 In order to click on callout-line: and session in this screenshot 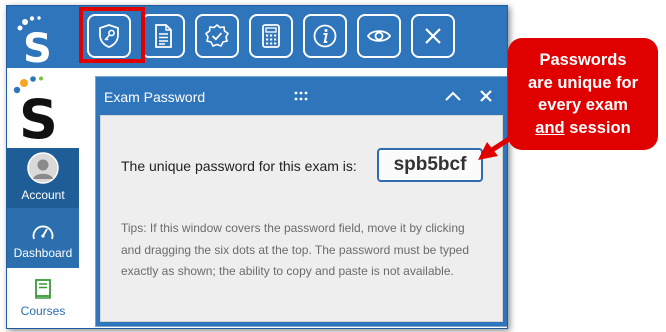, I will do `click(583, 128)`.